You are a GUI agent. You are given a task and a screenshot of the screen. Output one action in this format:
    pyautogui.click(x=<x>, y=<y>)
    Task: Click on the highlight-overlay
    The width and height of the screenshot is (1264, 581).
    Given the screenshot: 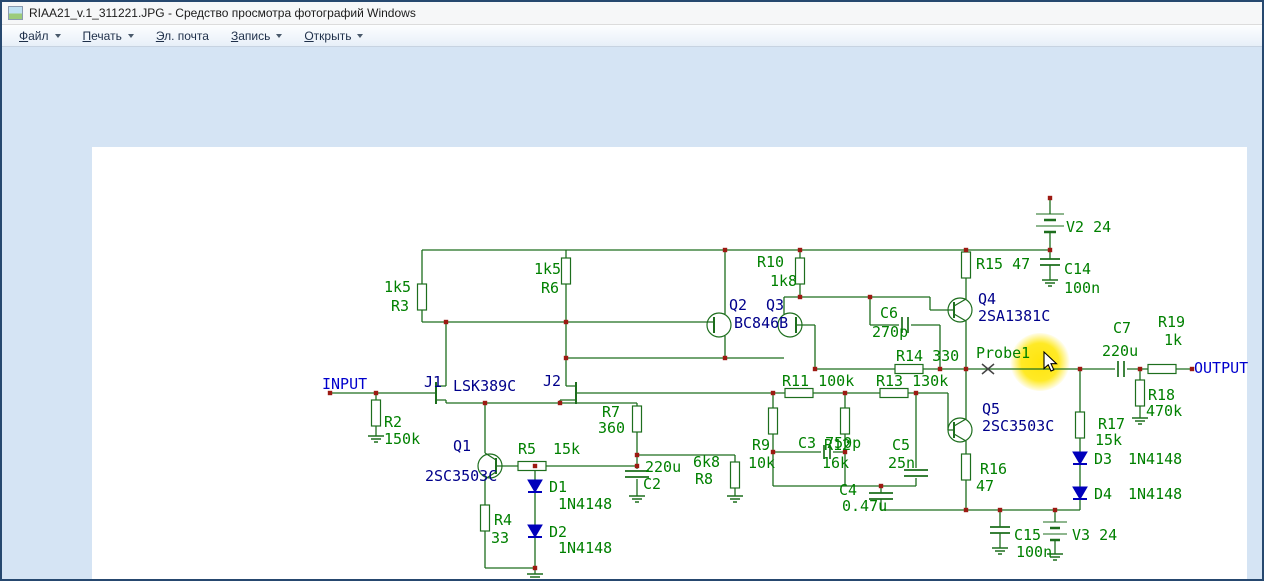 What is the action you would take?
    pyautogui.click(x=1040, y=362)
    